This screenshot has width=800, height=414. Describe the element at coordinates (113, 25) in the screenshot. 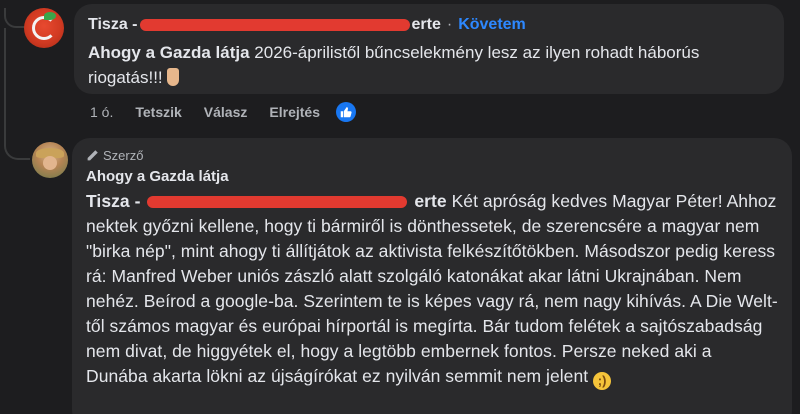

I see `author-name-prefix: Tisza -` at that location.